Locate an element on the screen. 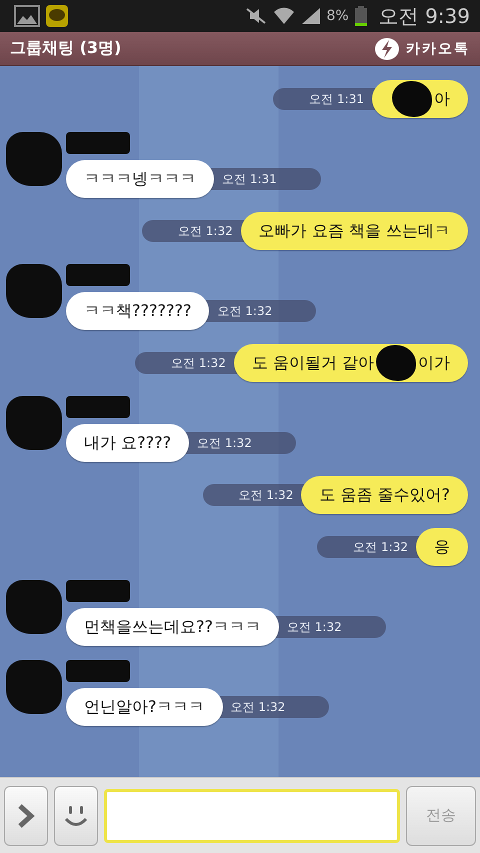 The height and width of the screenshot is (853, 480). message-bubble: ㅋㅋ책??????? is located at coordinates (138, 311).